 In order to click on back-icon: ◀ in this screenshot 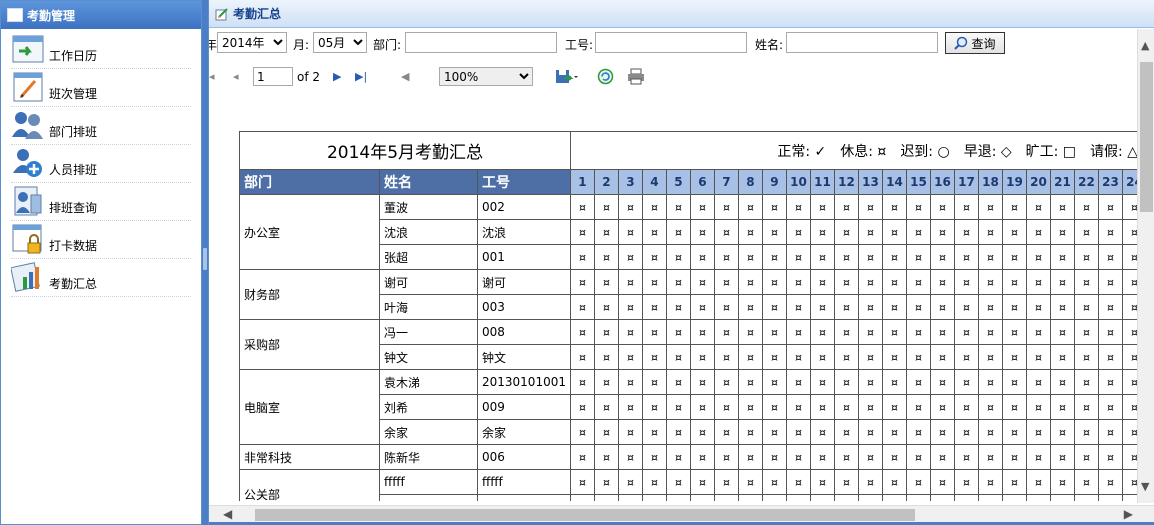, I will do `click(405, 76)`.